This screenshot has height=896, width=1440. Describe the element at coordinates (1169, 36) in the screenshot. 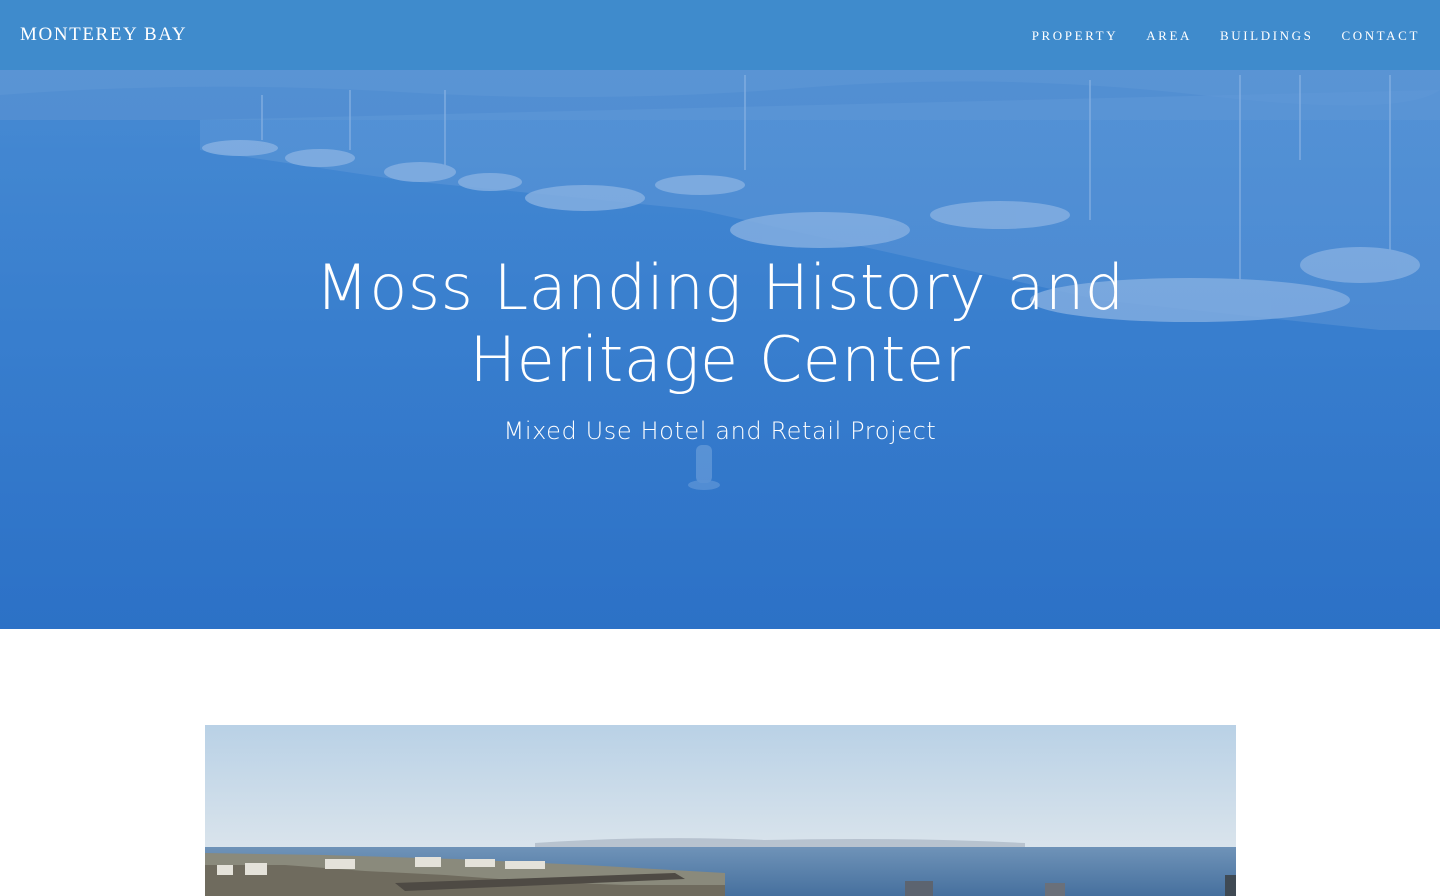

I see `nav-link-area: AREA` at that location.